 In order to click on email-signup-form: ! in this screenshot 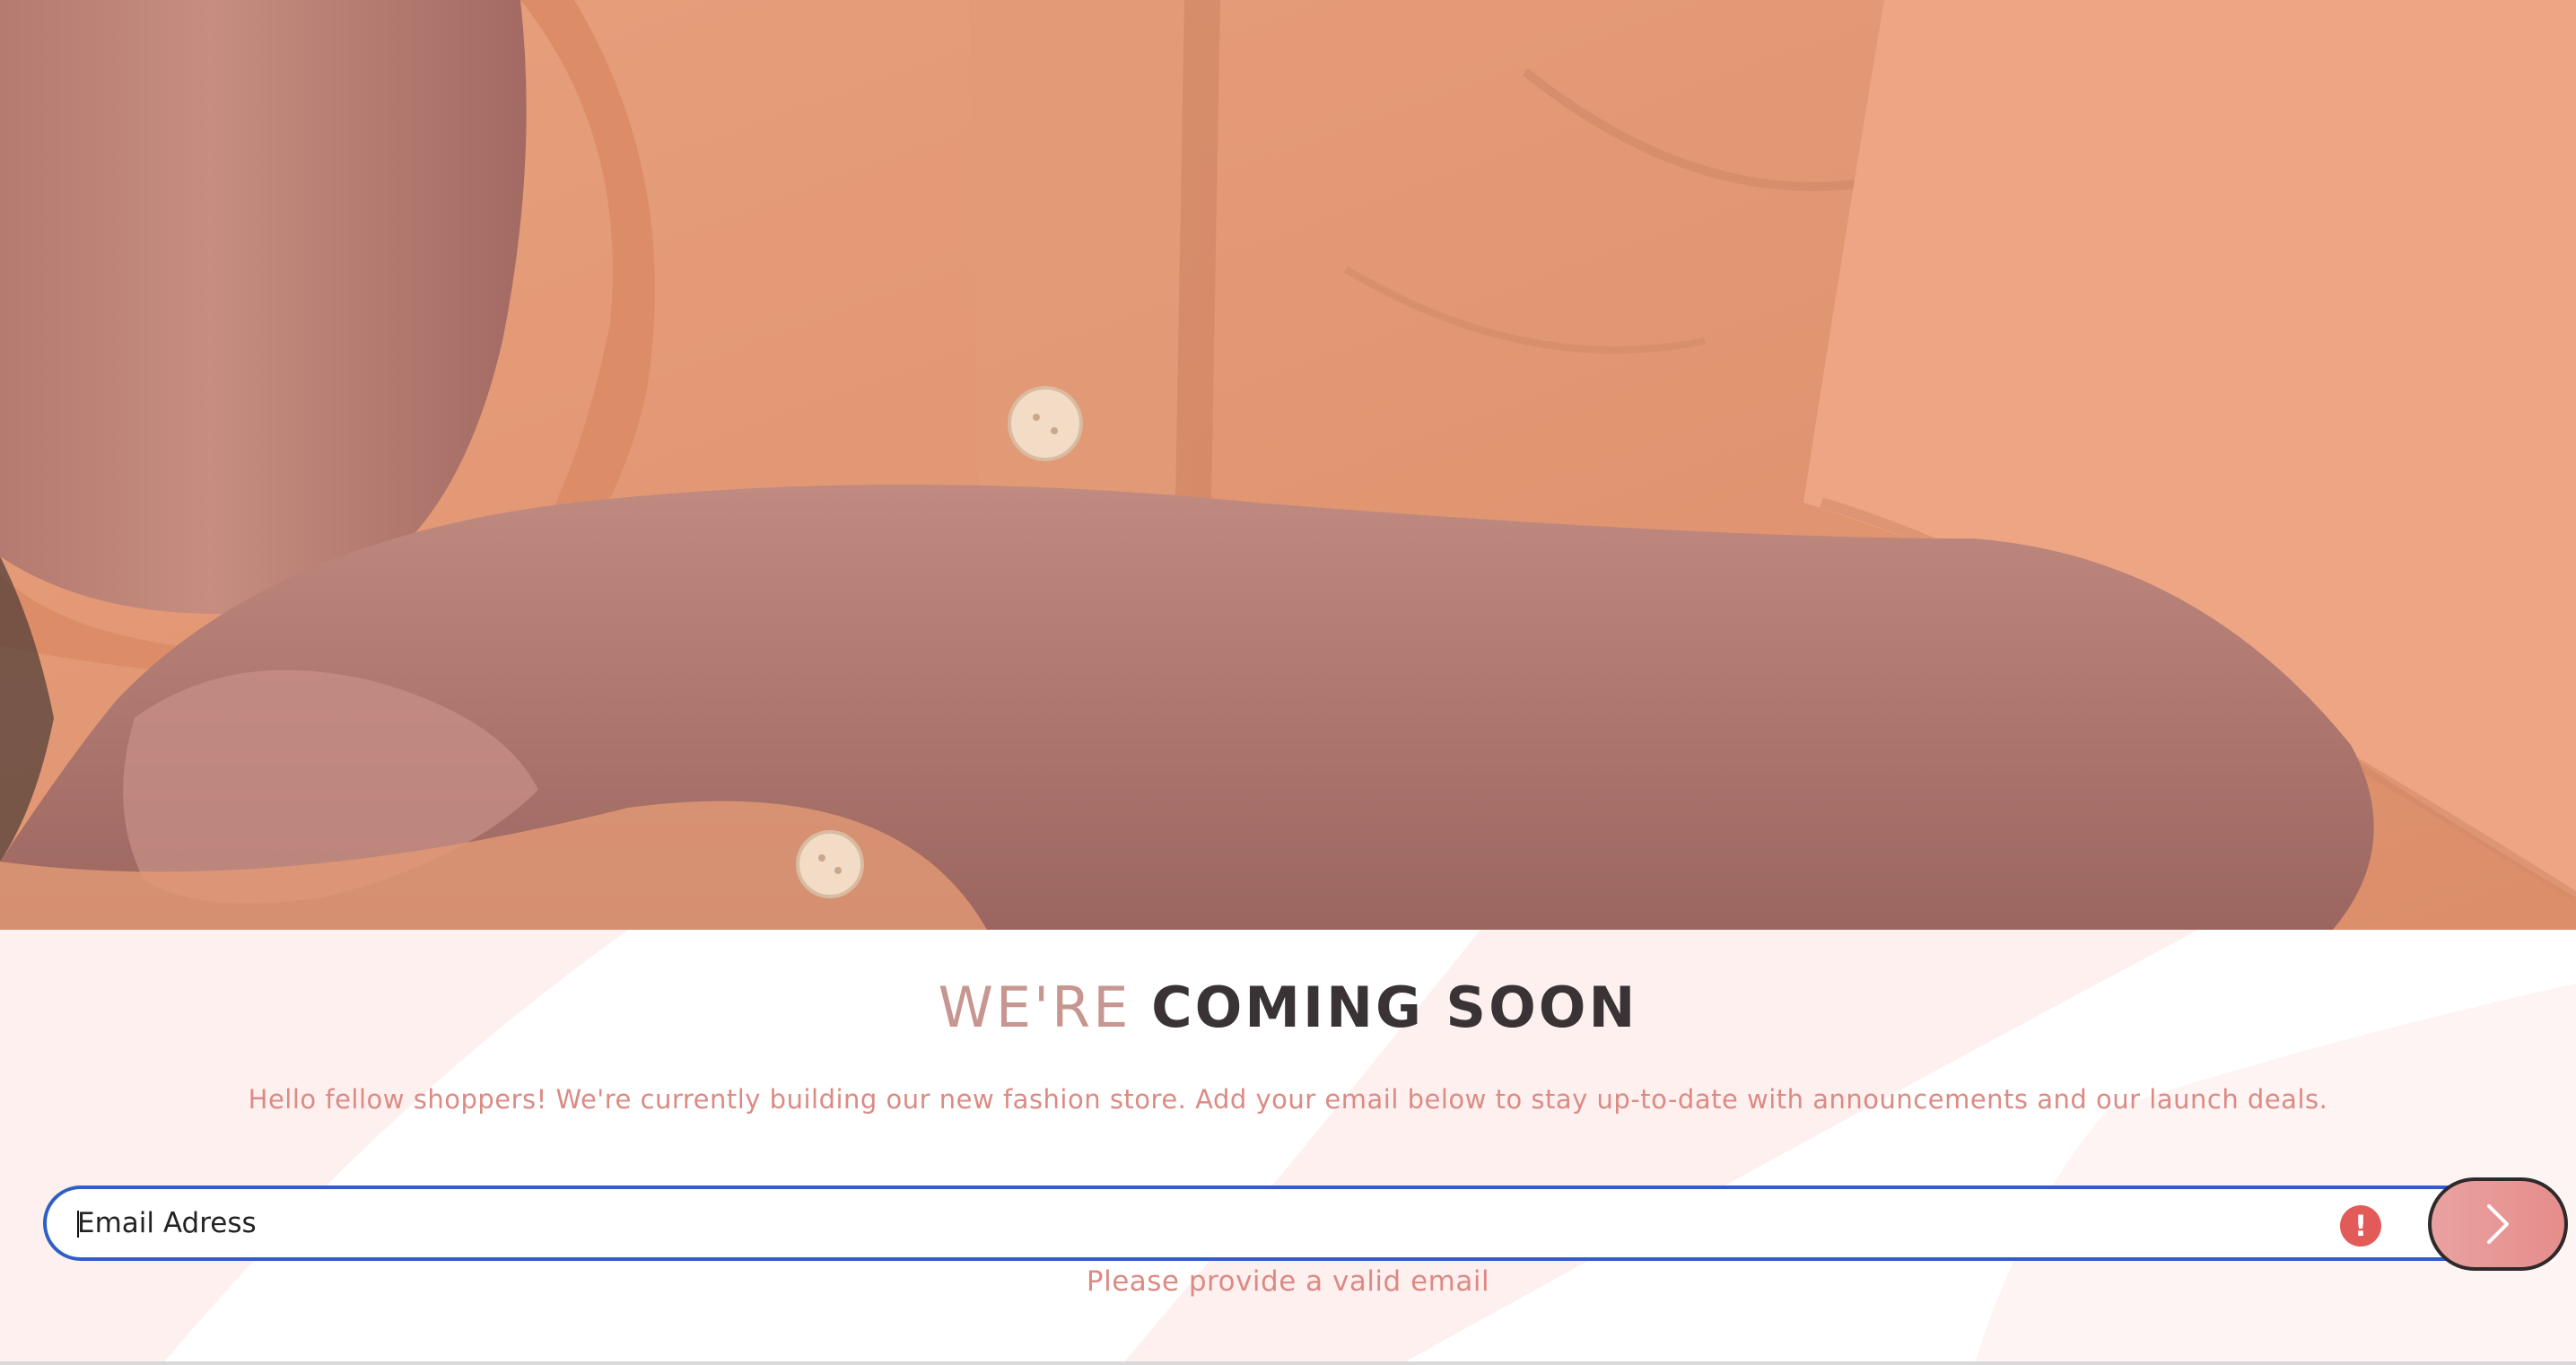, I will do `click(1305, 1224)`.